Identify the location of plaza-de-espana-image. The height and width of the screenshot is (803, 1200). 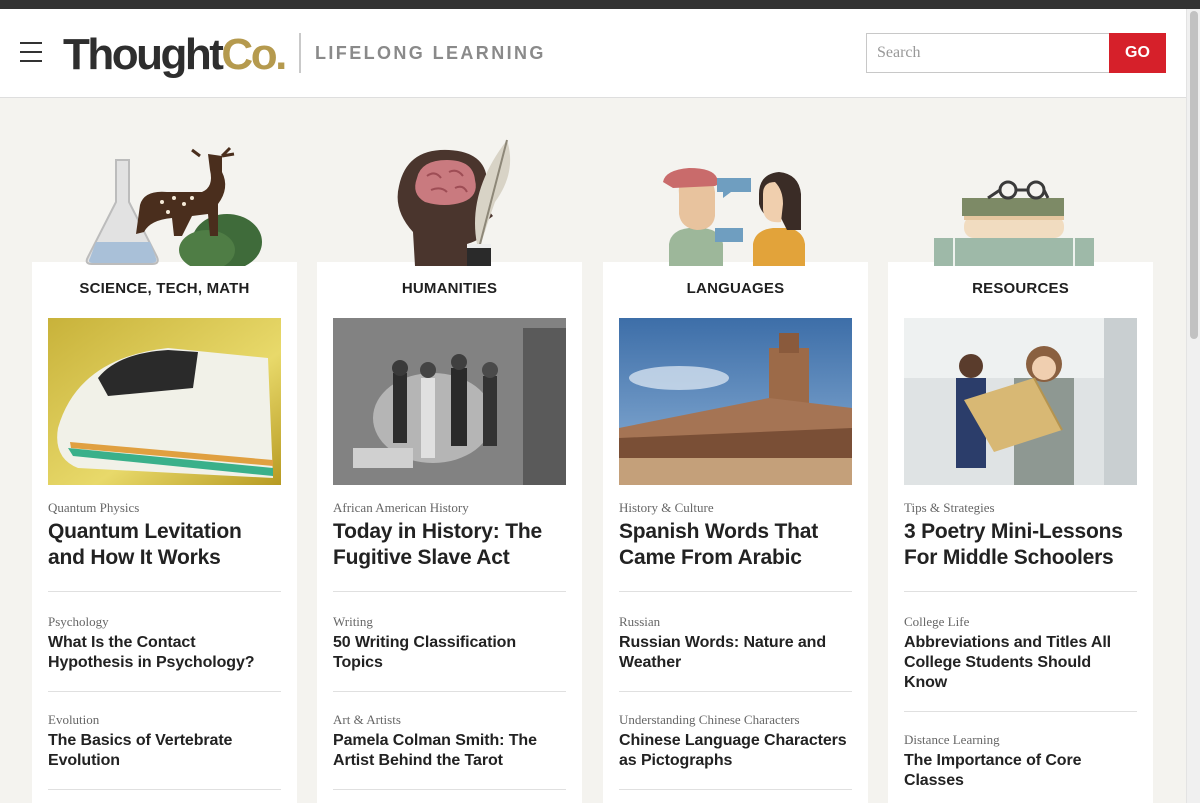
(735, 401).